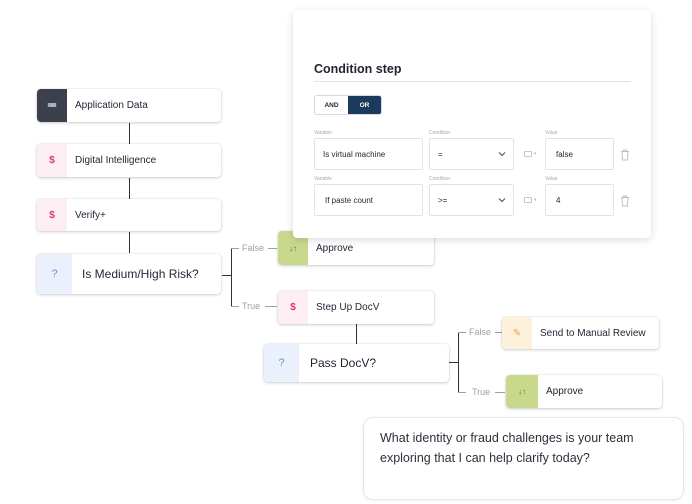 The width and height of the screenshot is (692, 504). What do you see at coordinates (116, 160) in the screenshot?
I see `node-label: Digital Intelligence` at bounding box center [116, 160].